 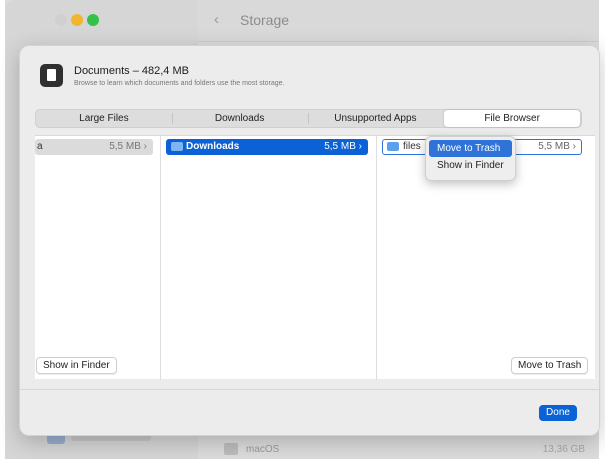 I want to click on list-item: a 5,5 MB ›, so click(x=94, y=147).